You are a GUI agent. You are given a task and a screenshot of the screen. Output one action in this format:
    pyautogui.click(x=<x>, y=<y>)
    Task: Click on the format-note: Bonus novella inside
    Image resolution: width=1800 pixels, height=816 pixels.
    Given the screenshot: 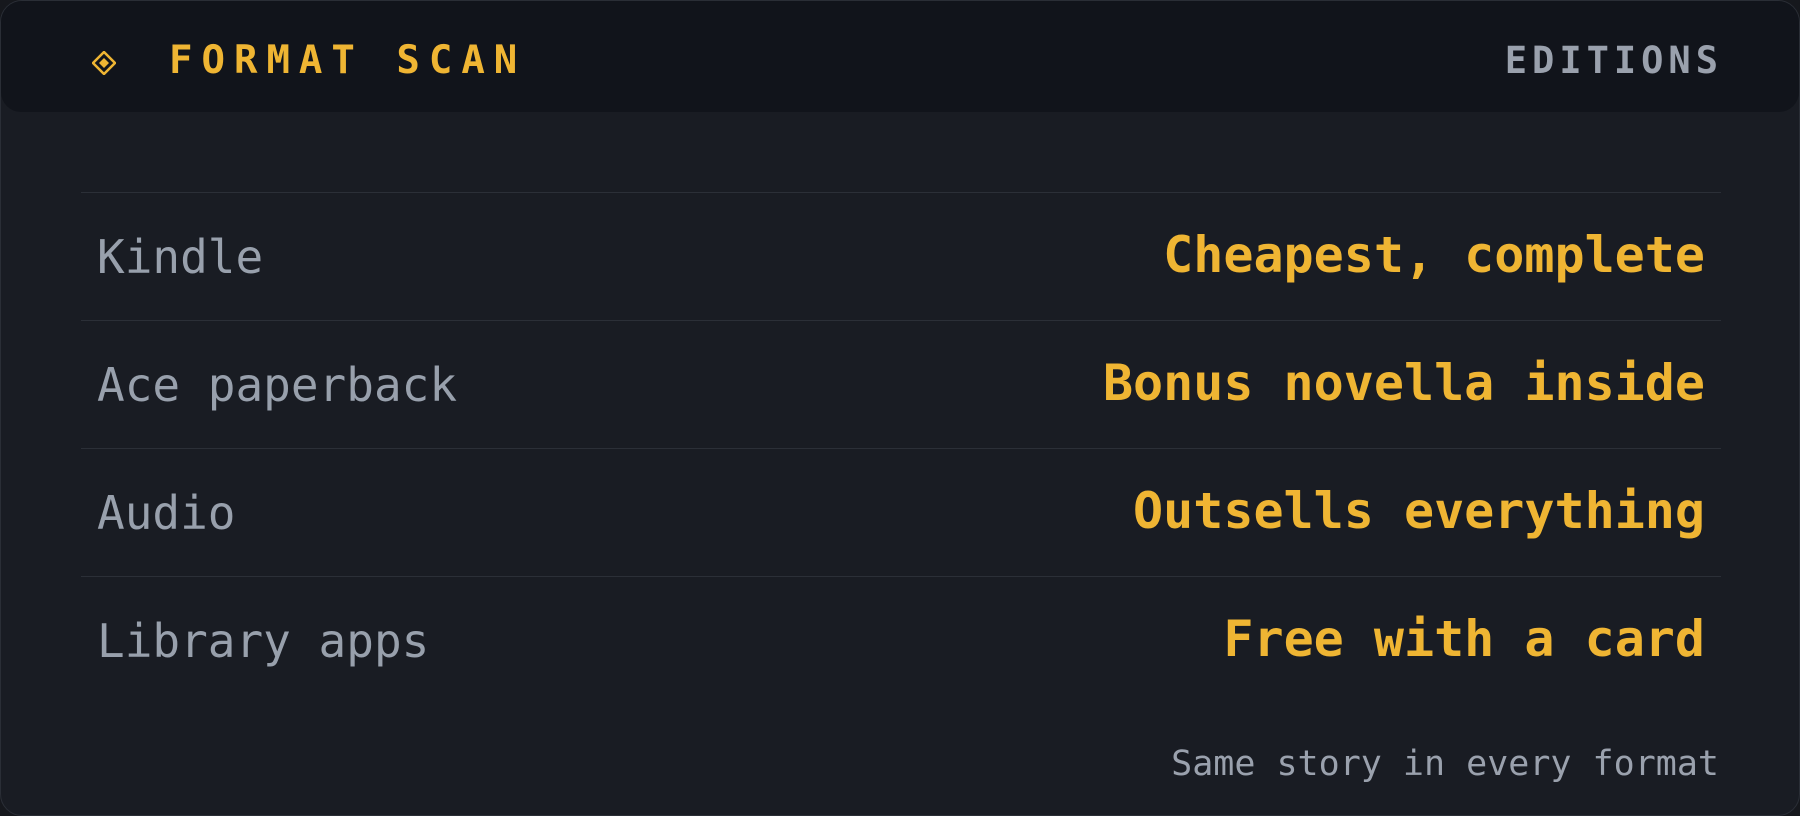 What is the action you would take?
    pyautogui.click(x=1403, y=383)
    